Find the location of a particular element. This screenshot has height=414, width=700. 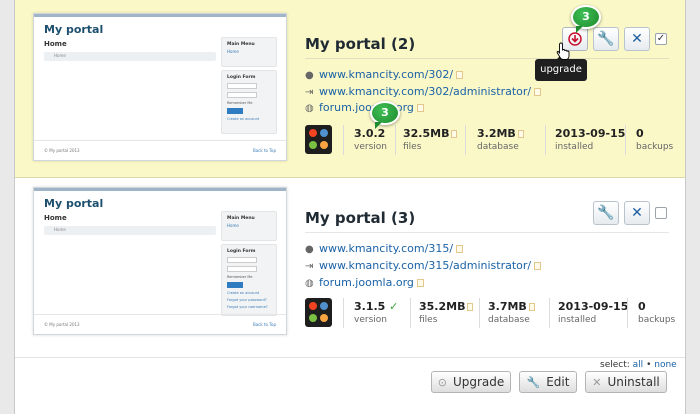

version-stat: 3.0.2 version is located at coordinates (370, 139).